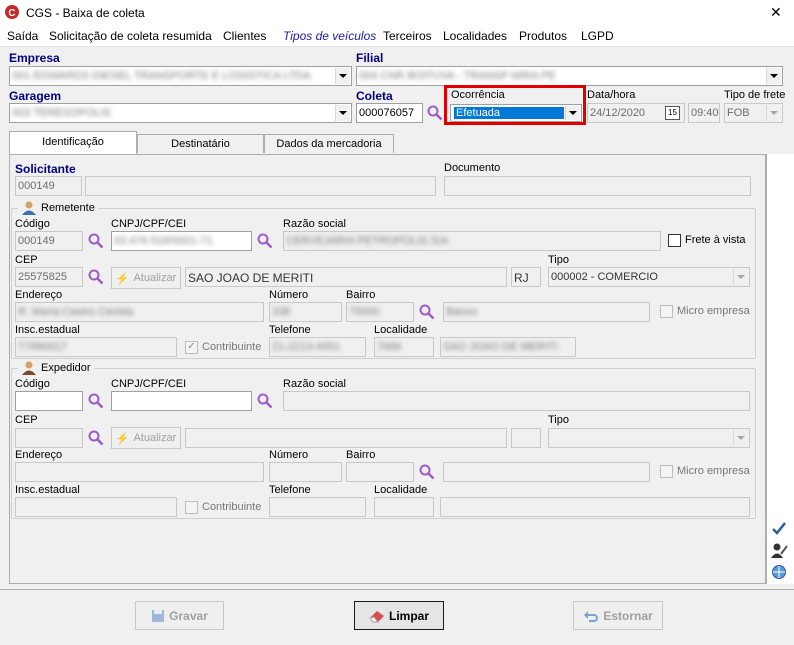  I want to click on undo-arrow-icon, so click(591, 616).